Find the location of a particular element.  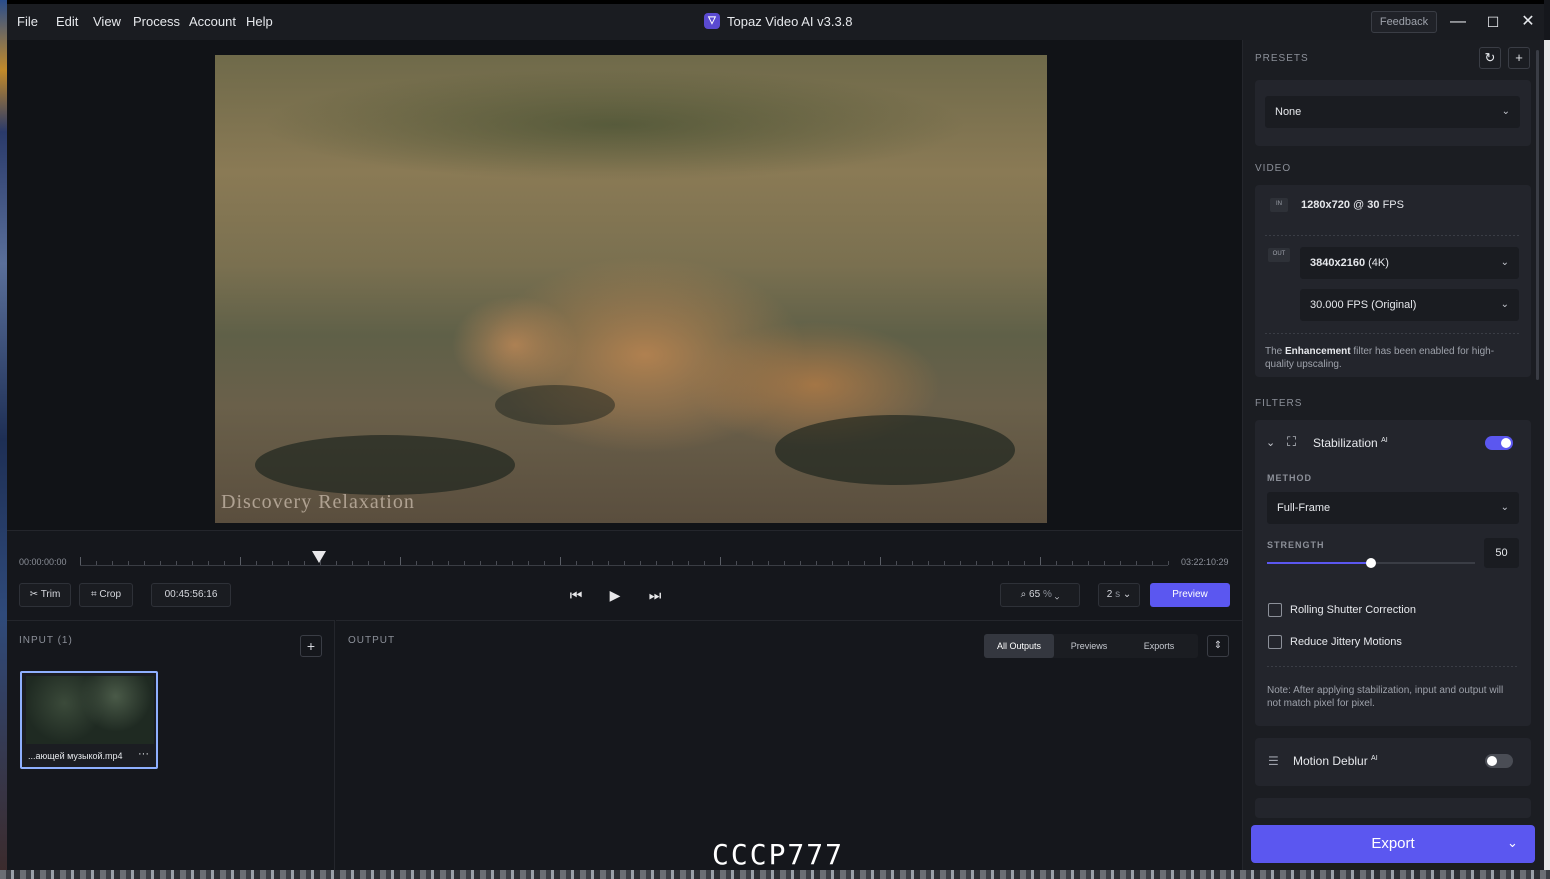

input-fps-unit: FPS is located at coordinates (1393, 205).